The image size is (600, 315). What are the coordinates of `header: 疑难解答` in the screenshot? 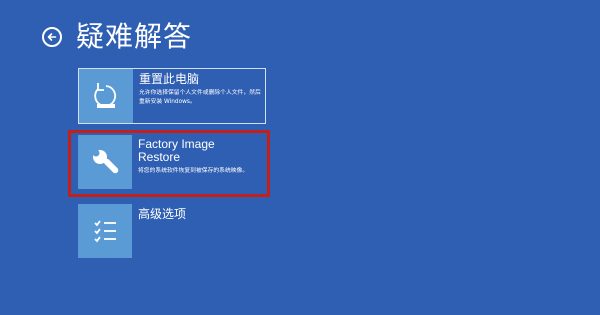 It's located at (117, 37).